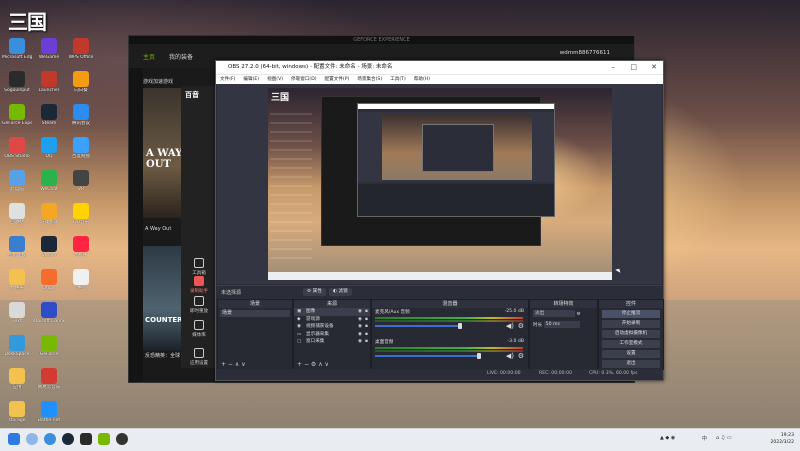 The width and height of the screenshot is (800, 451). I want to click on filters-button: ◐ 滤镜, so click(340, 292).